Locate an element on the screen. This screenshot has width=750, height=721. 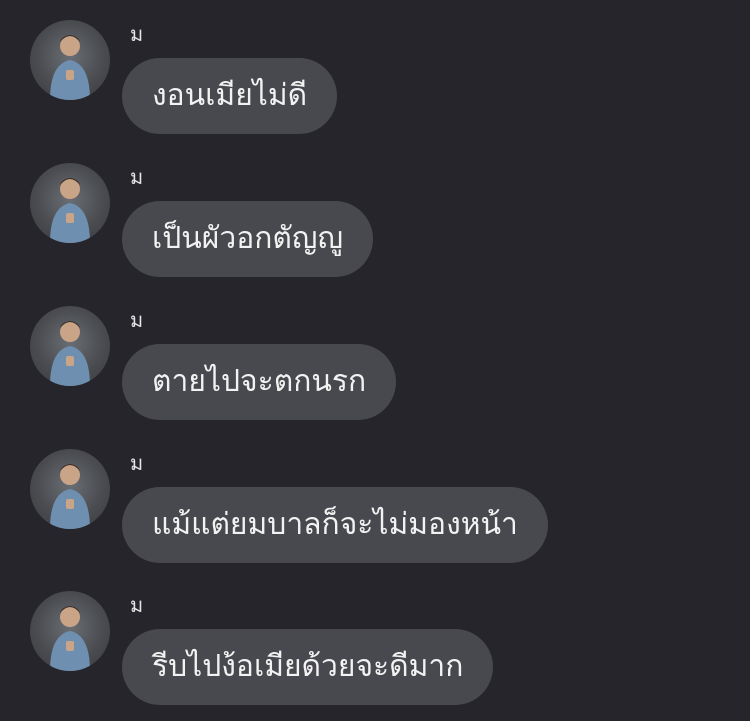
message-bubble: งอนเมียไม่ดี is located at coordinates (230, 96).